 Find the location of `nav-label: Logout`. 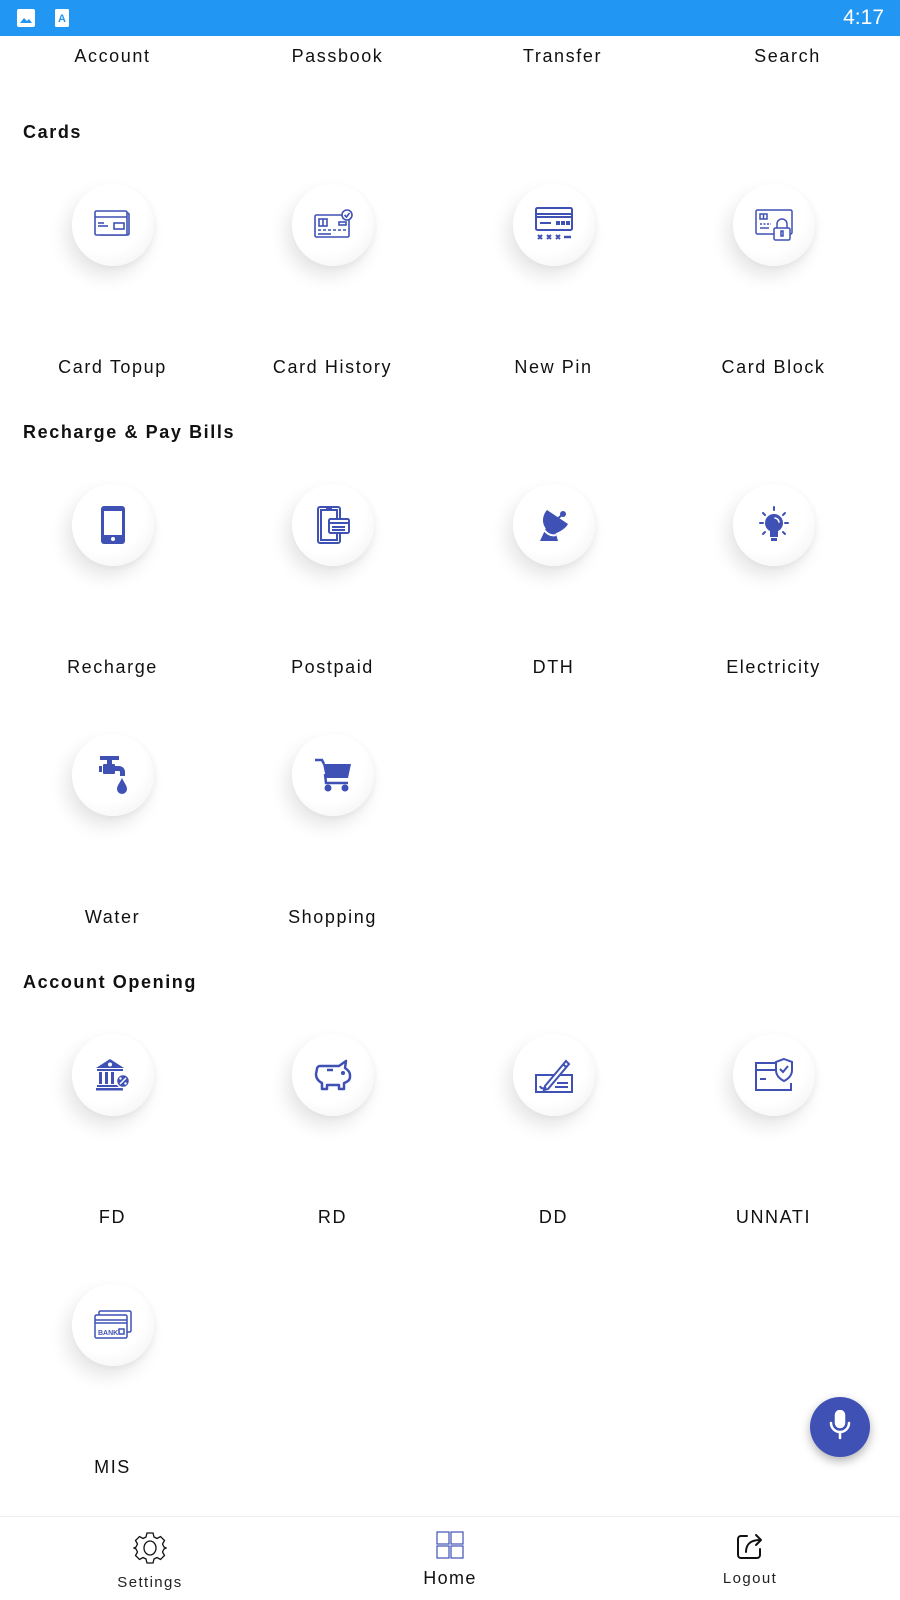

nav-label: Logout is located at coordinates (750, 1578).